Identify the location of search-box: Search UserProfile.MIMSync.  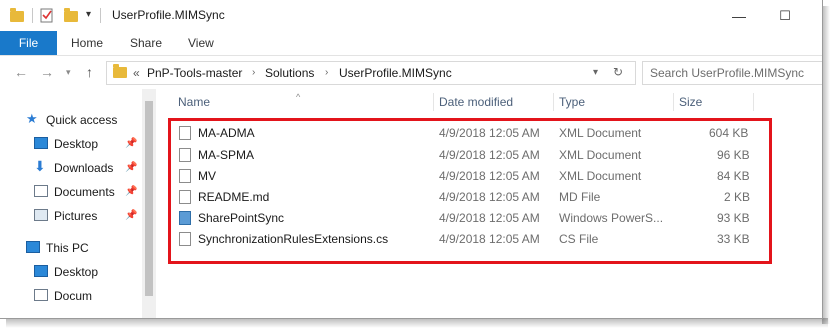
(732, 73).